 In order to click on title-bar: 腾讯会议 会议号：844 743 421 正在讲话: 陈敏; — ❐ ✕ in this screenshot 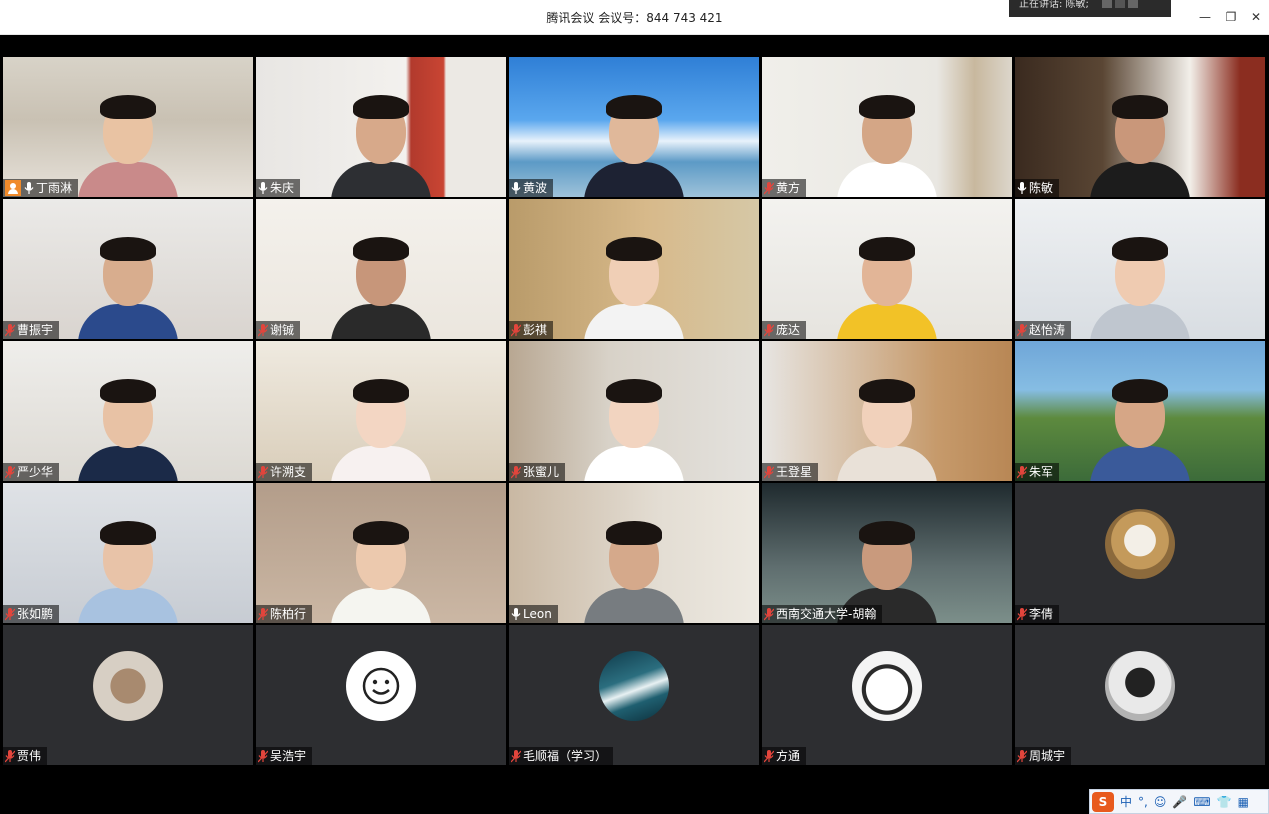, I will do `click(634, 17)`.